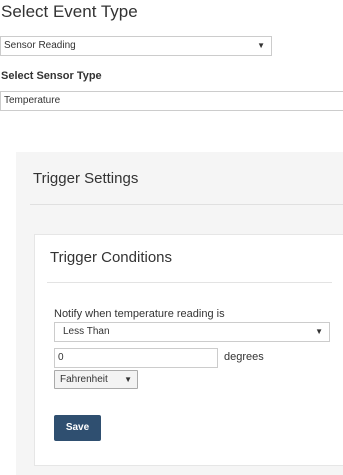  I want to click on notify-label: Notify when temperature reading is, so click(139, 314).